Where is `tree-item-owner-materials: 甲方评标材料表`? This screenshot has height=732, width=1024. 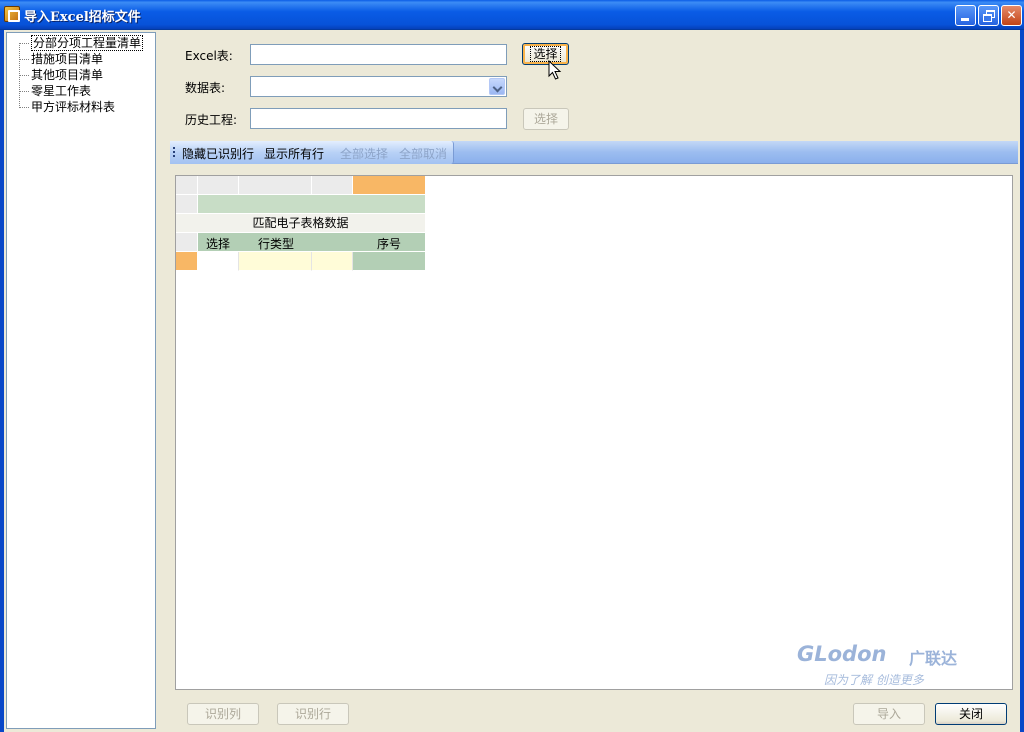 tree-item-owner-materials: 甲方评标材料表 is located at coordinates (67, 107).